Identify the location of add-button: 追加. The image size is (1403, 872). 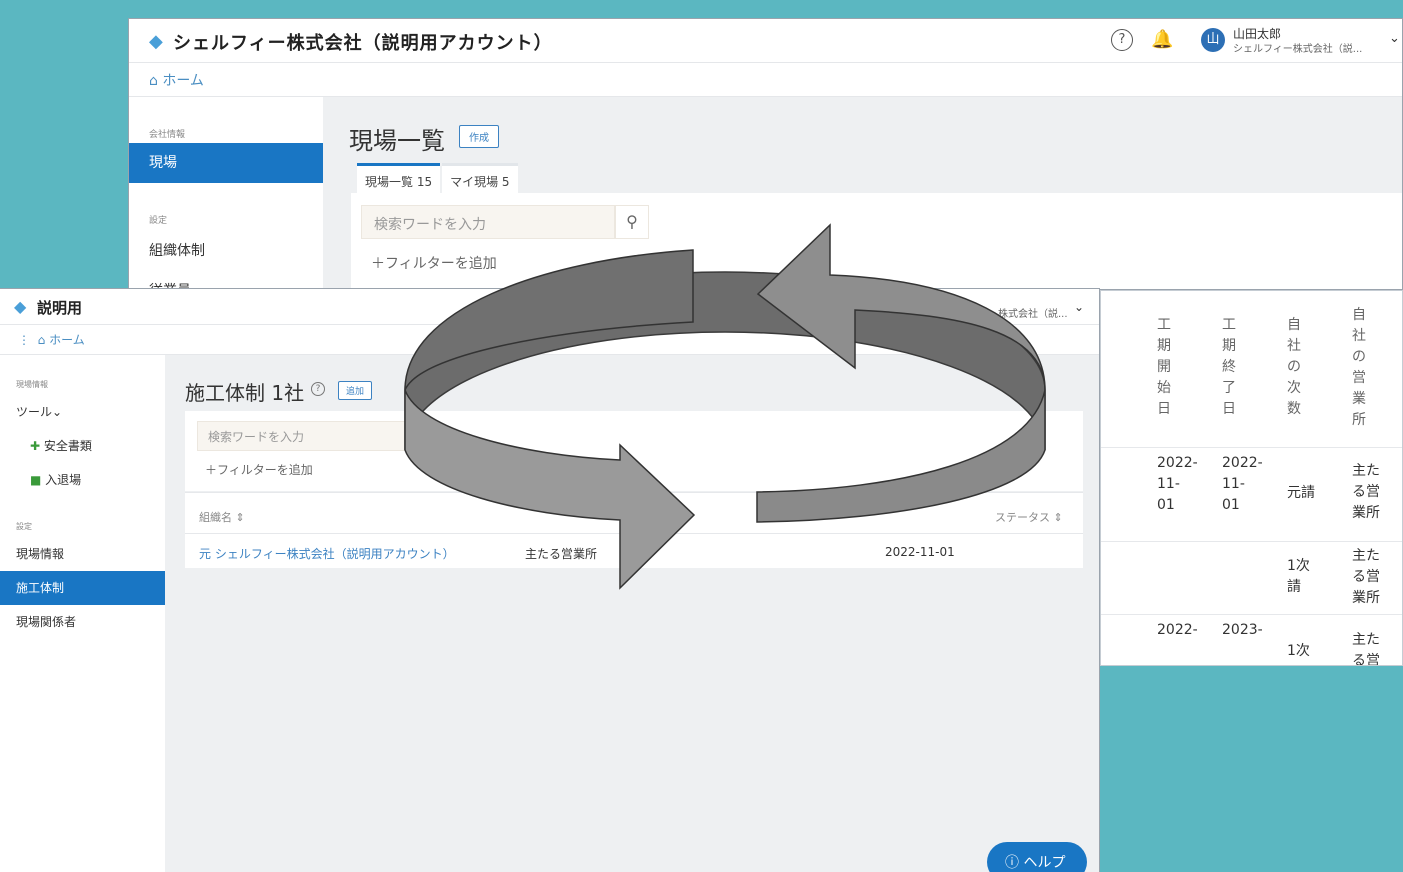
(355, 390).